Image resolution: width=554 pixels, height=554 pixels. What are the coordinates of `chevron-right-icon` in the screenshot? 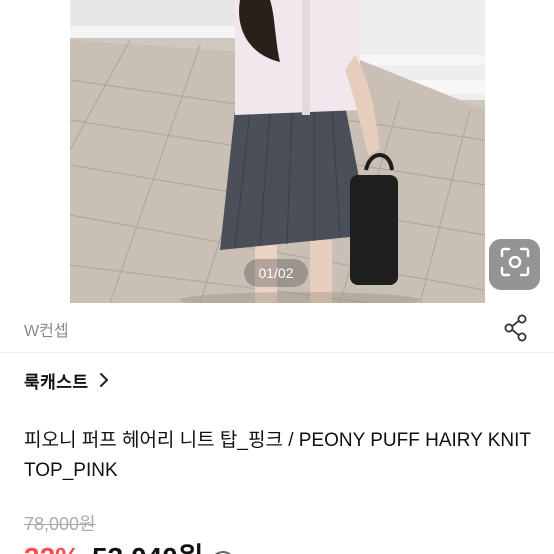 It's located at (104, 380).